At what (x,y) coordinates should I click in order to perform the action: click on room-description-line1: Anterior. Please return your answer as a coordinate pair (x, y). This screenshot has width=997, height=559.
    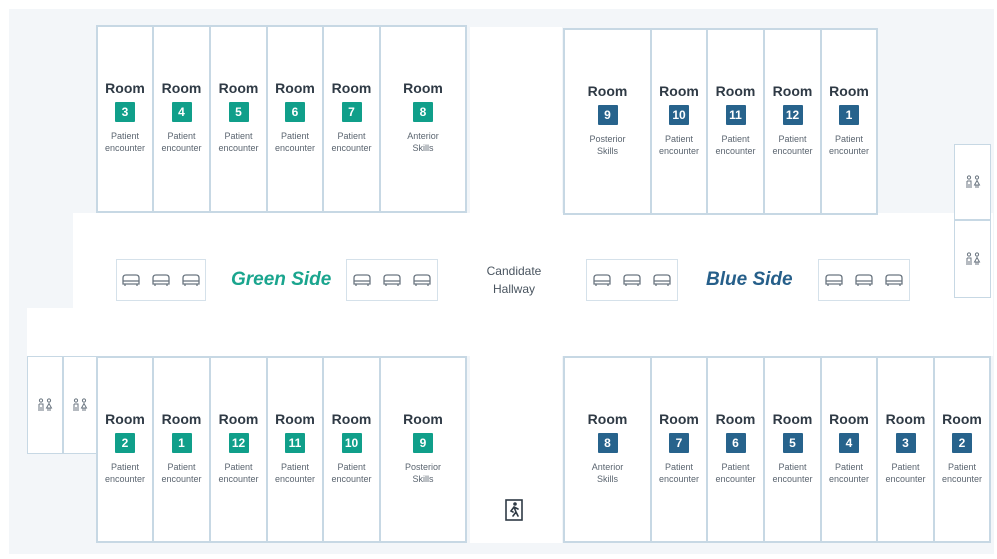
    Looking at the image, I should click on (607, 467).